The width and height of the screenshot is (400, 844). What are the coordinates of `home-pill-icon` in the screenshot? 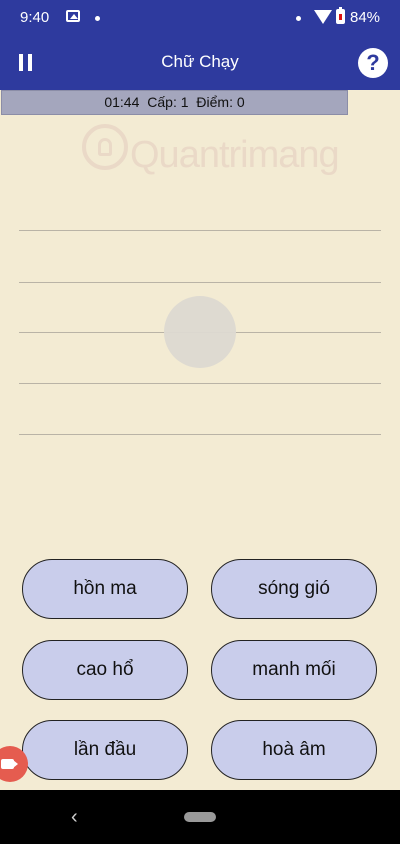 It's located at (200, 817).